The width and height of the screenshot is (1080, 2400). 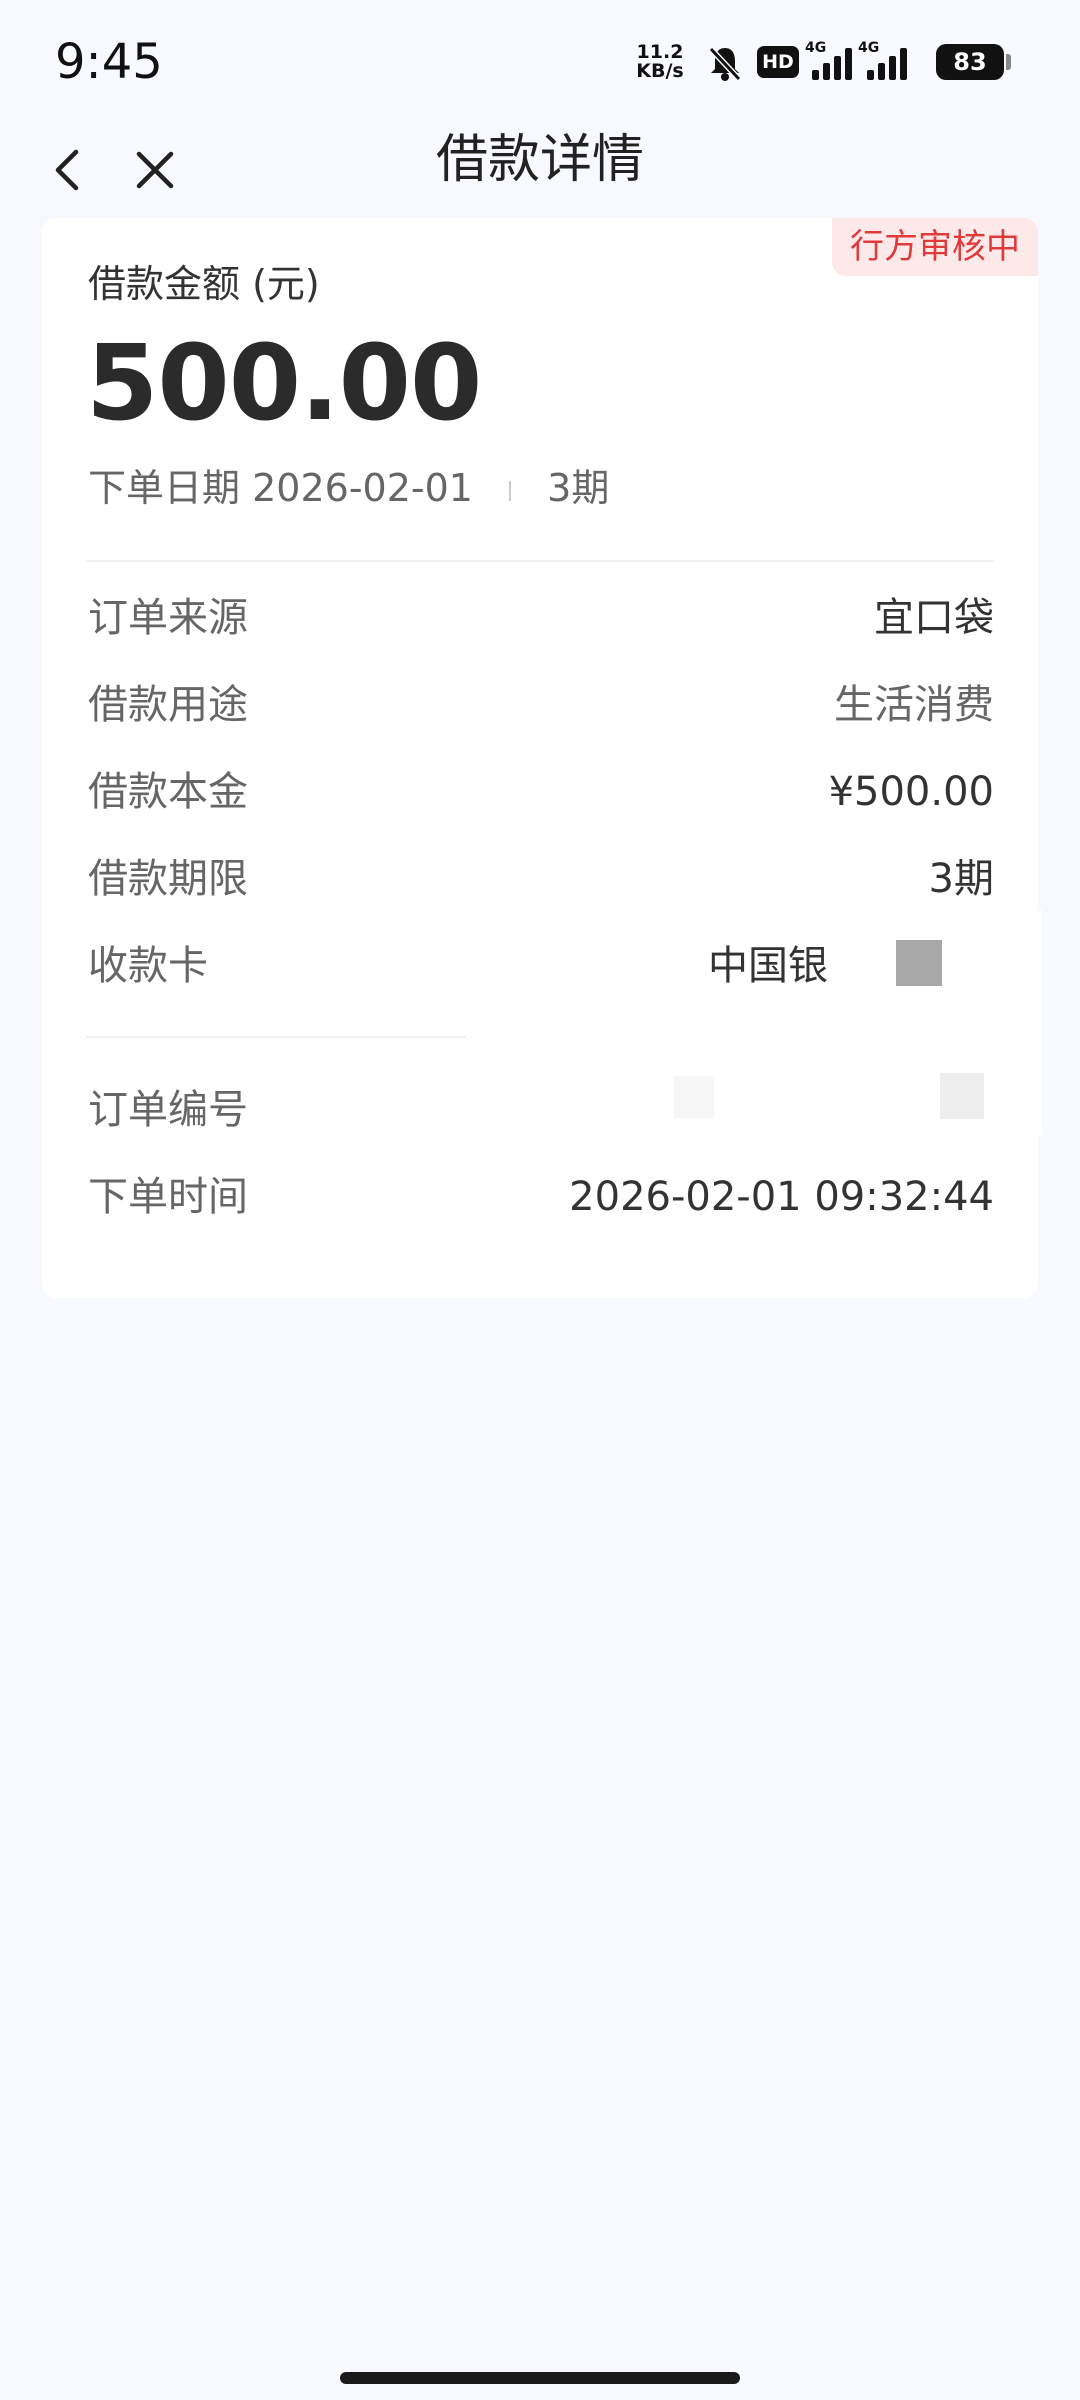 What do you see at coordinates (781, 1197) in the screenshot?
I see `info-value: 2026-02-01 09:32:44` at bounding box center [781, 1197].